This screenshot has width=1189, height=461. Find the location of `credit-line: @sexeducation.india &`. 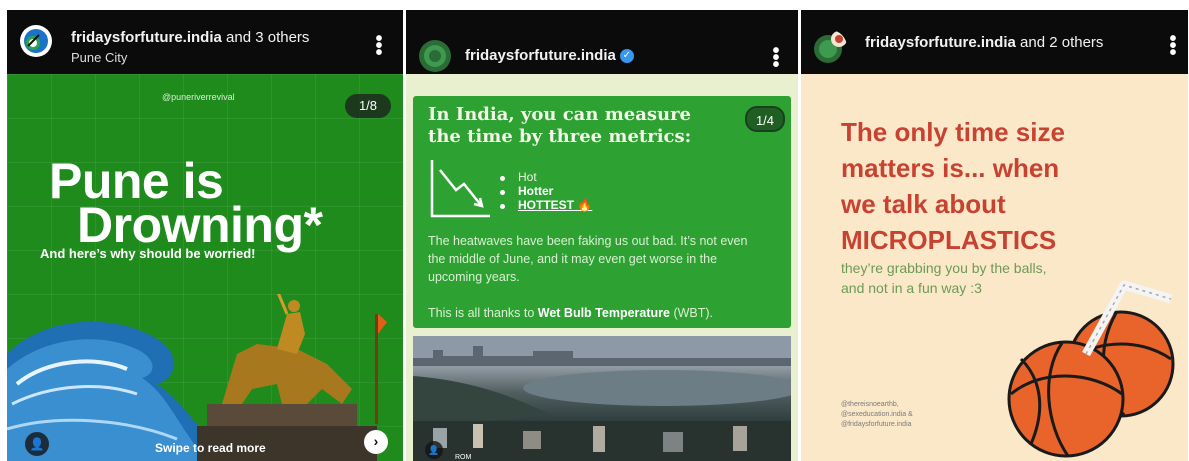

credit-line: @sexeducation.india & is located at coordinates (877, 414).